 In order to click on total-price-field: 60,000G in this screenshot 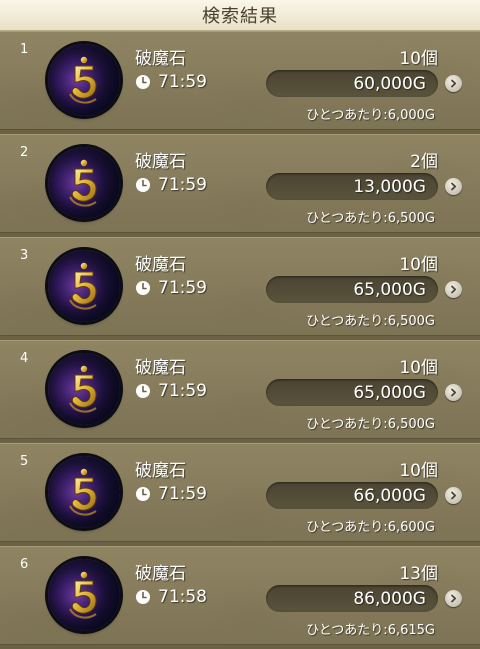, I will do `click(352, 83)`.